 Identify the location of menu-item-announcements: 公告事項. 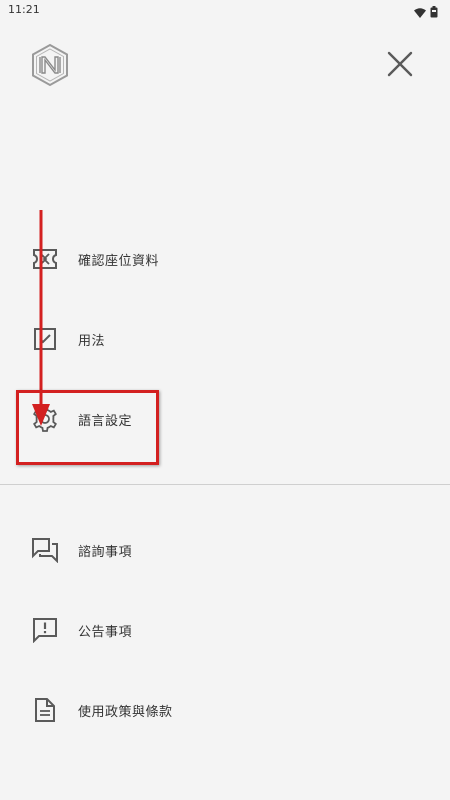
(225, 630).